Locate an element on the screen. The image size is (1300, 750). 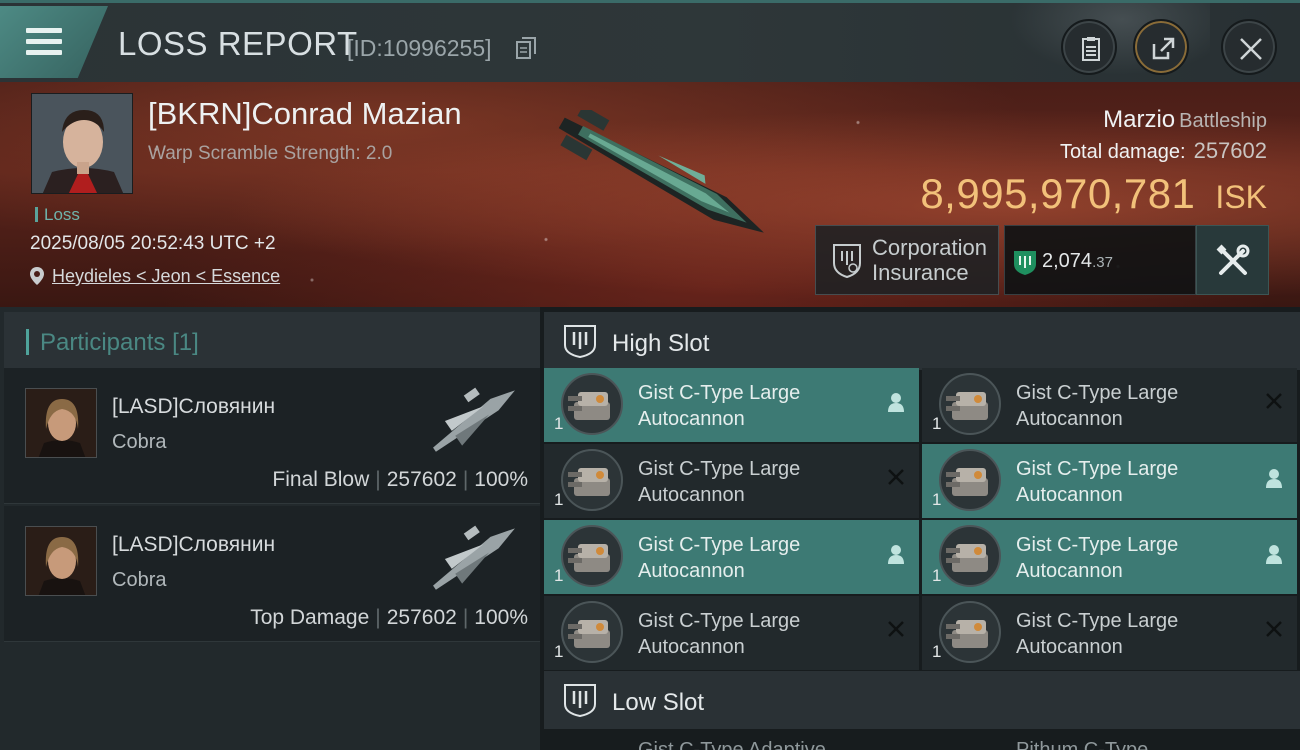
close-icon is located at coordinates (1251, 49).